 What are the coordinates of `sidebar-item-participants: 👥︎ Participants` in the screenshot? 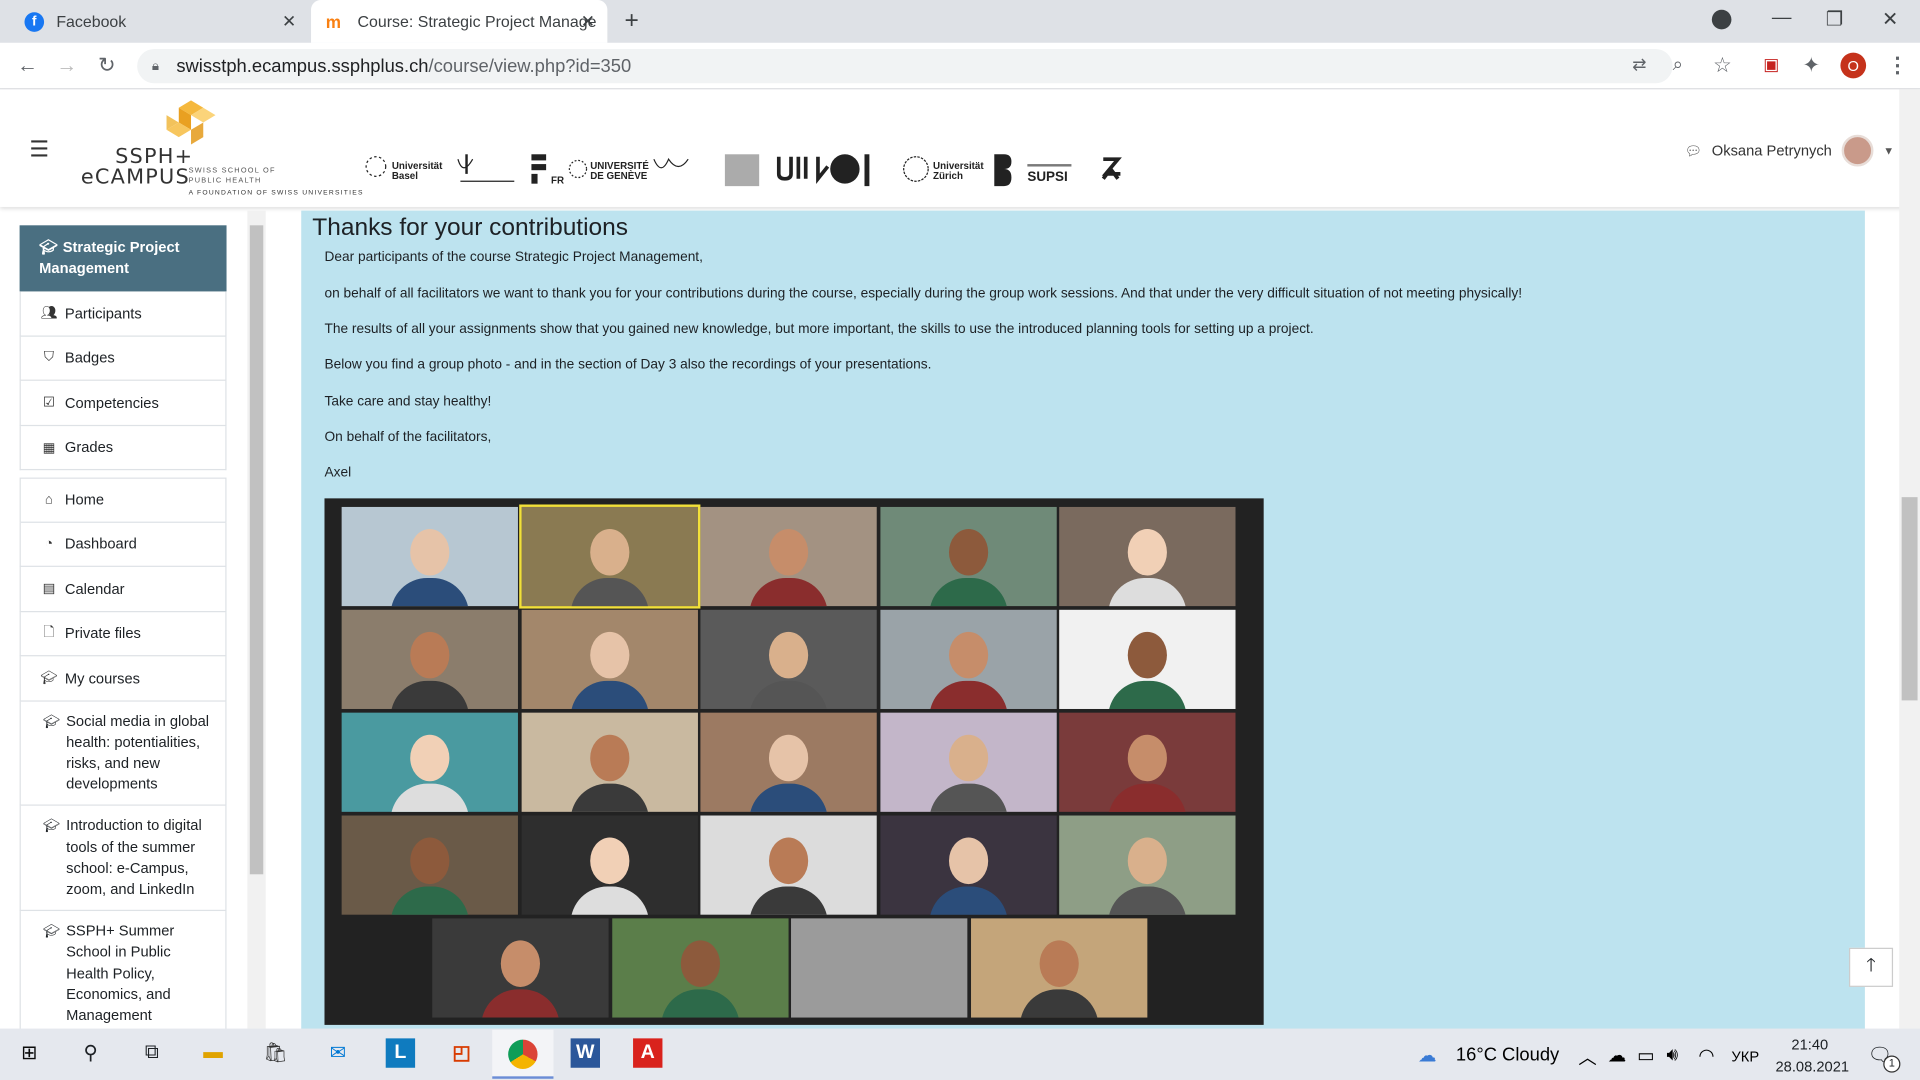 It's located at (123, 314).